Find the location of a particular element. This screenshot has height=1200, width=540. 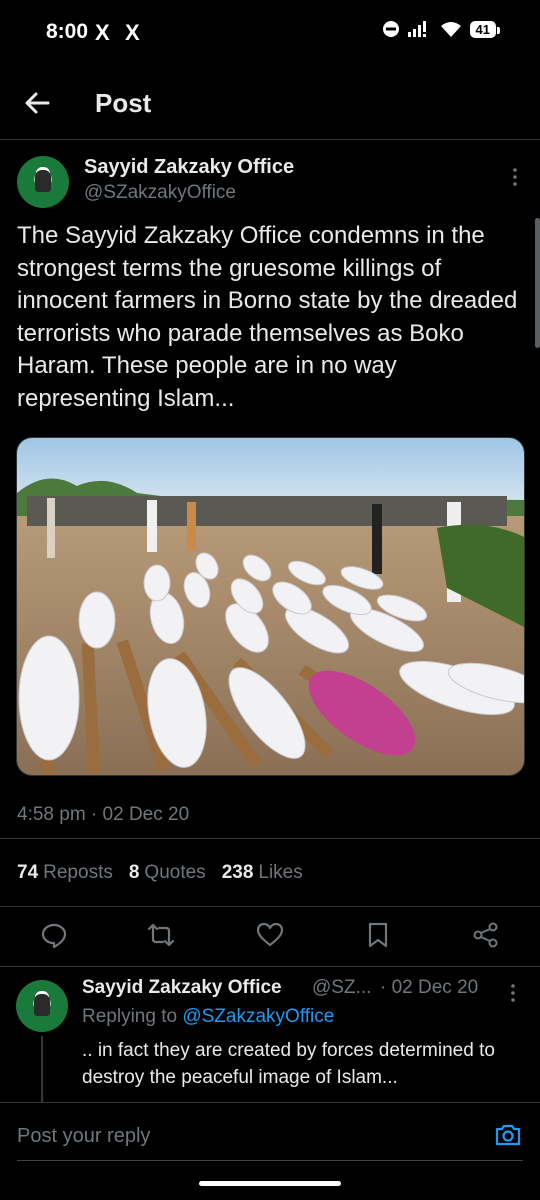

author-name: Sayyid Zakzaky Office is located at coordinates (189, 167).